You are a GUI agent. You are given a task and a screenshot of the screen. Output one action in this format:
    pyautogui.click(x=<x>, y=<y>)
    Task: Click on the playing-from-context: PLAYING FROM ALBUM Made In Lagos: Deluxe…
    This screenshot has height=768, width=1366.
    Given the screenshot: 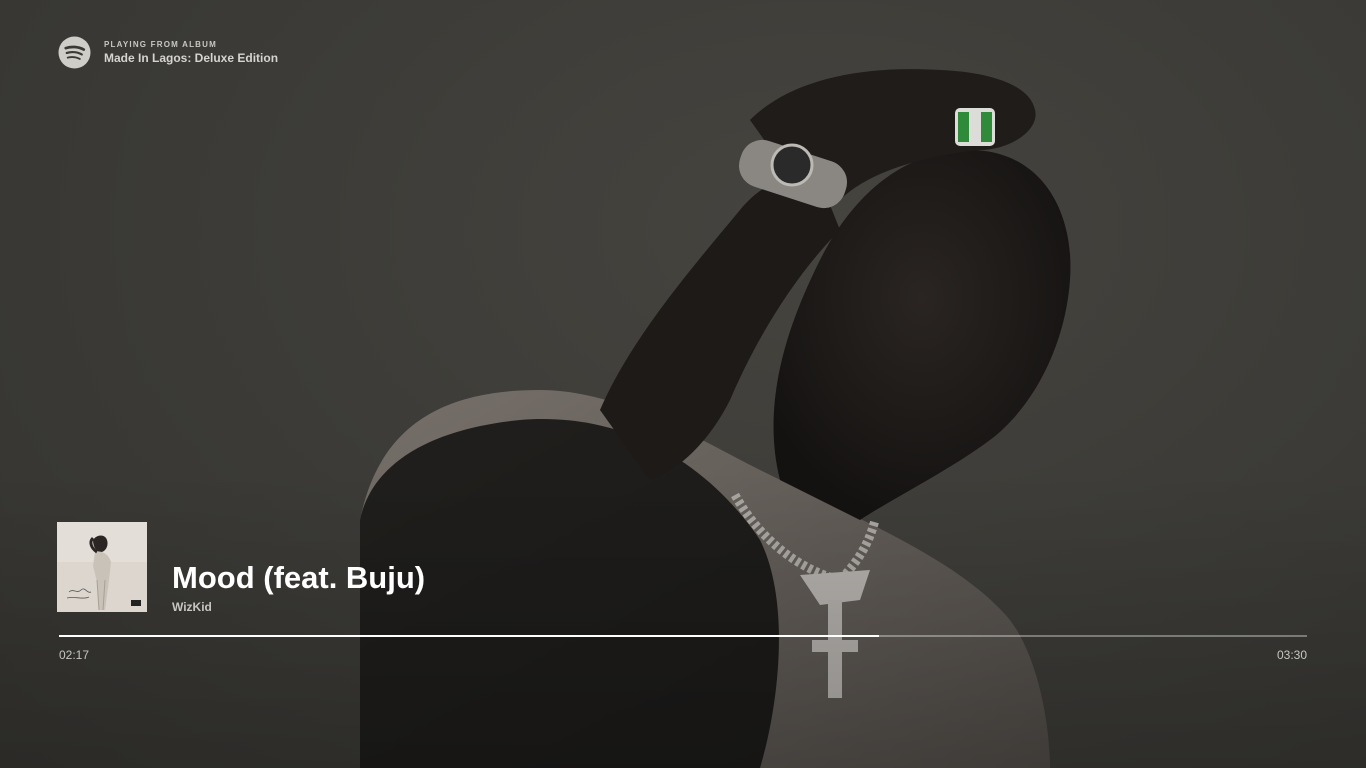 What is the action you would take?
    pyautogui.click(x=168, y=52)
    